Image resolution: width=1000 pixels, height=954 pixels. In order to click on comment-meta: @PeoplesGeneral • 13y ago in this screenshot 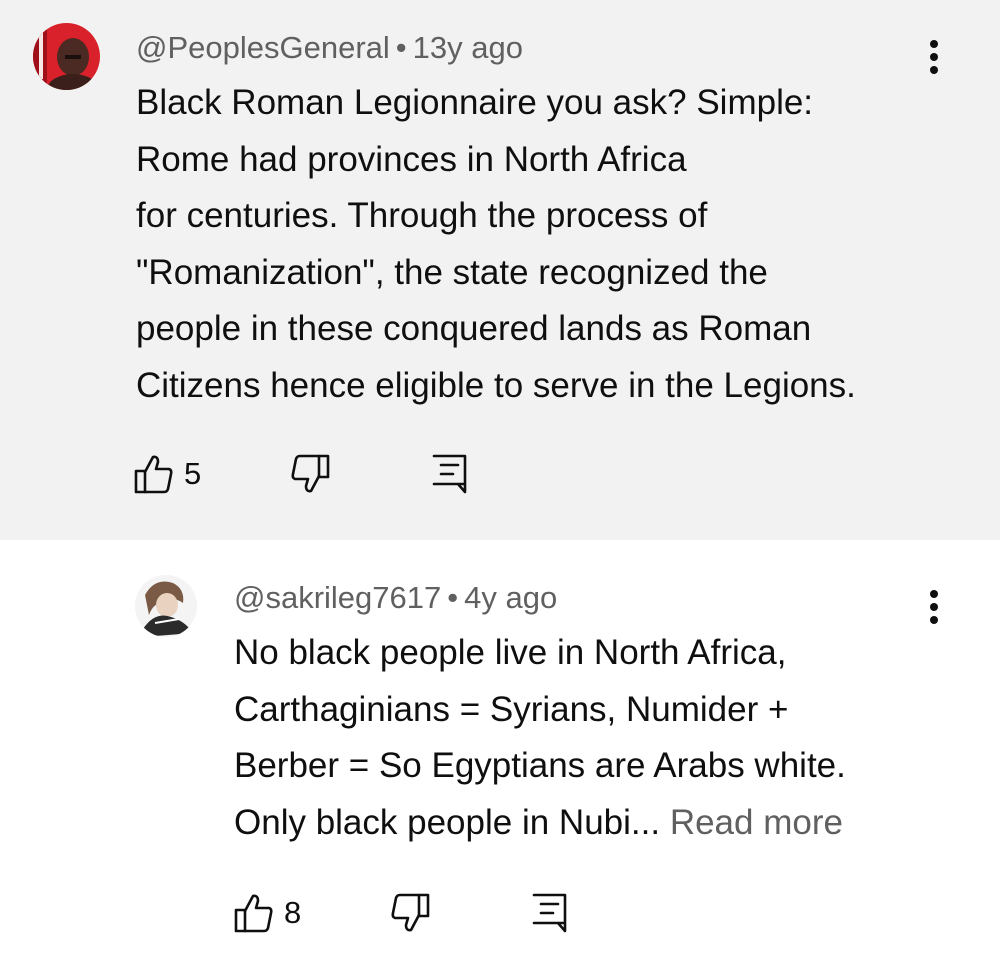, I will do `click(329, 48)`.